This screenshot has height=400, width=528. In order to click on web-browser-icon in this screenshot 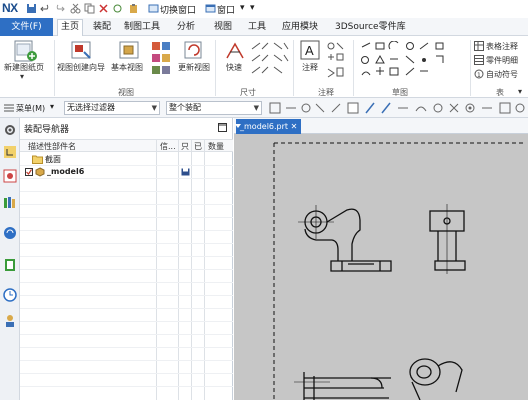, I will do `click(10, 233)`.